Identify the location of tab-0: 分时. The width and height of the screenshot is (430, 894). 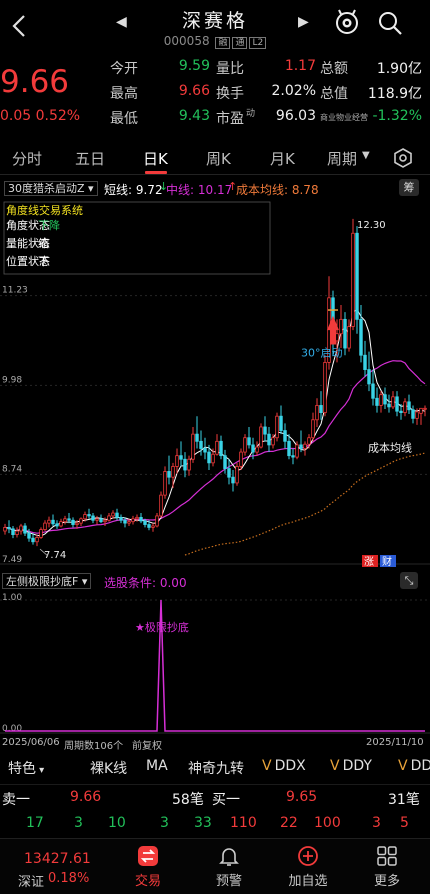
(27, 158).